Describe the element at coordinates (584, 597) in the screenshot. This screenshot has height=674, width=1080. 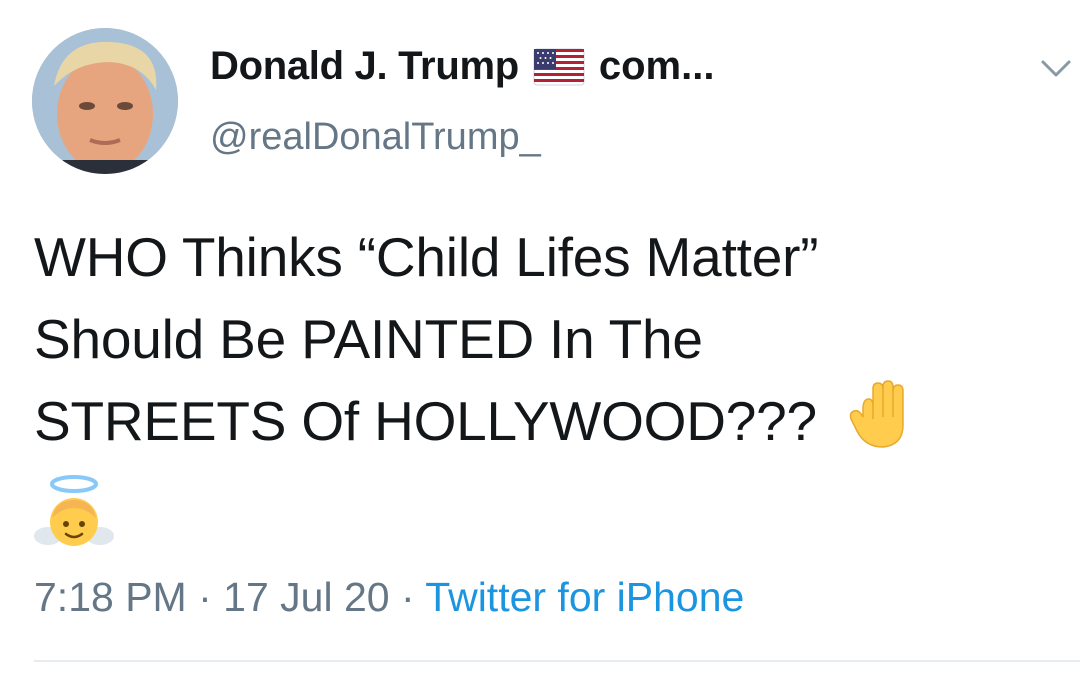
I see `tweet-source-link: Twitter for iPhone` at that location.